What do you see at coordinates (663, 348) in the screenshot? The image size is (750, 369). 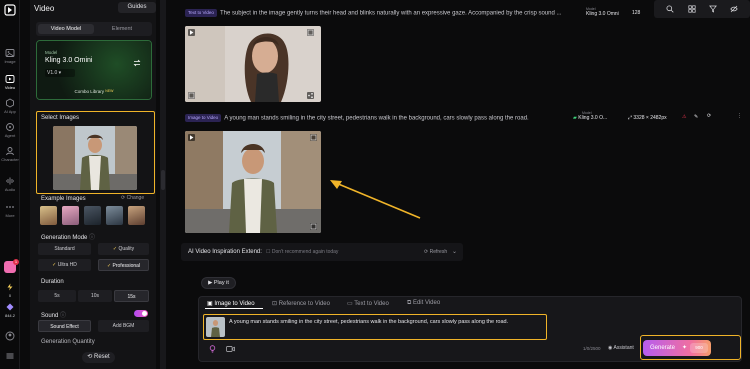 I see `generate-label: Generate` at bounding box center [663, 348].